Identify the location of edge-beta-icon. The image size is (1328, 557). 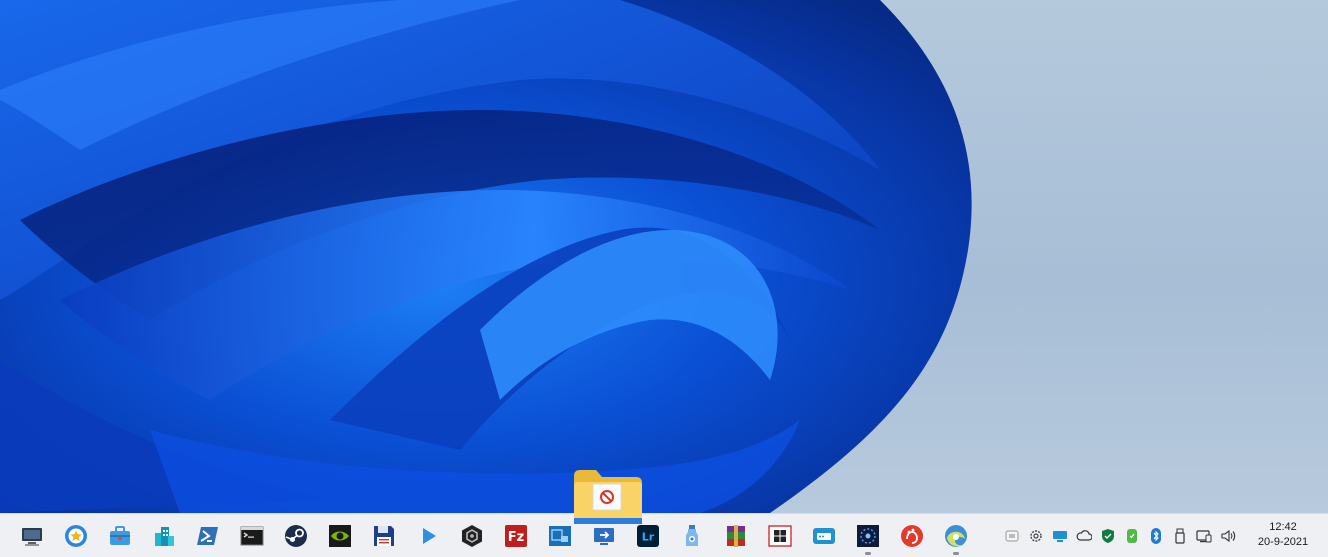
(956, 535).